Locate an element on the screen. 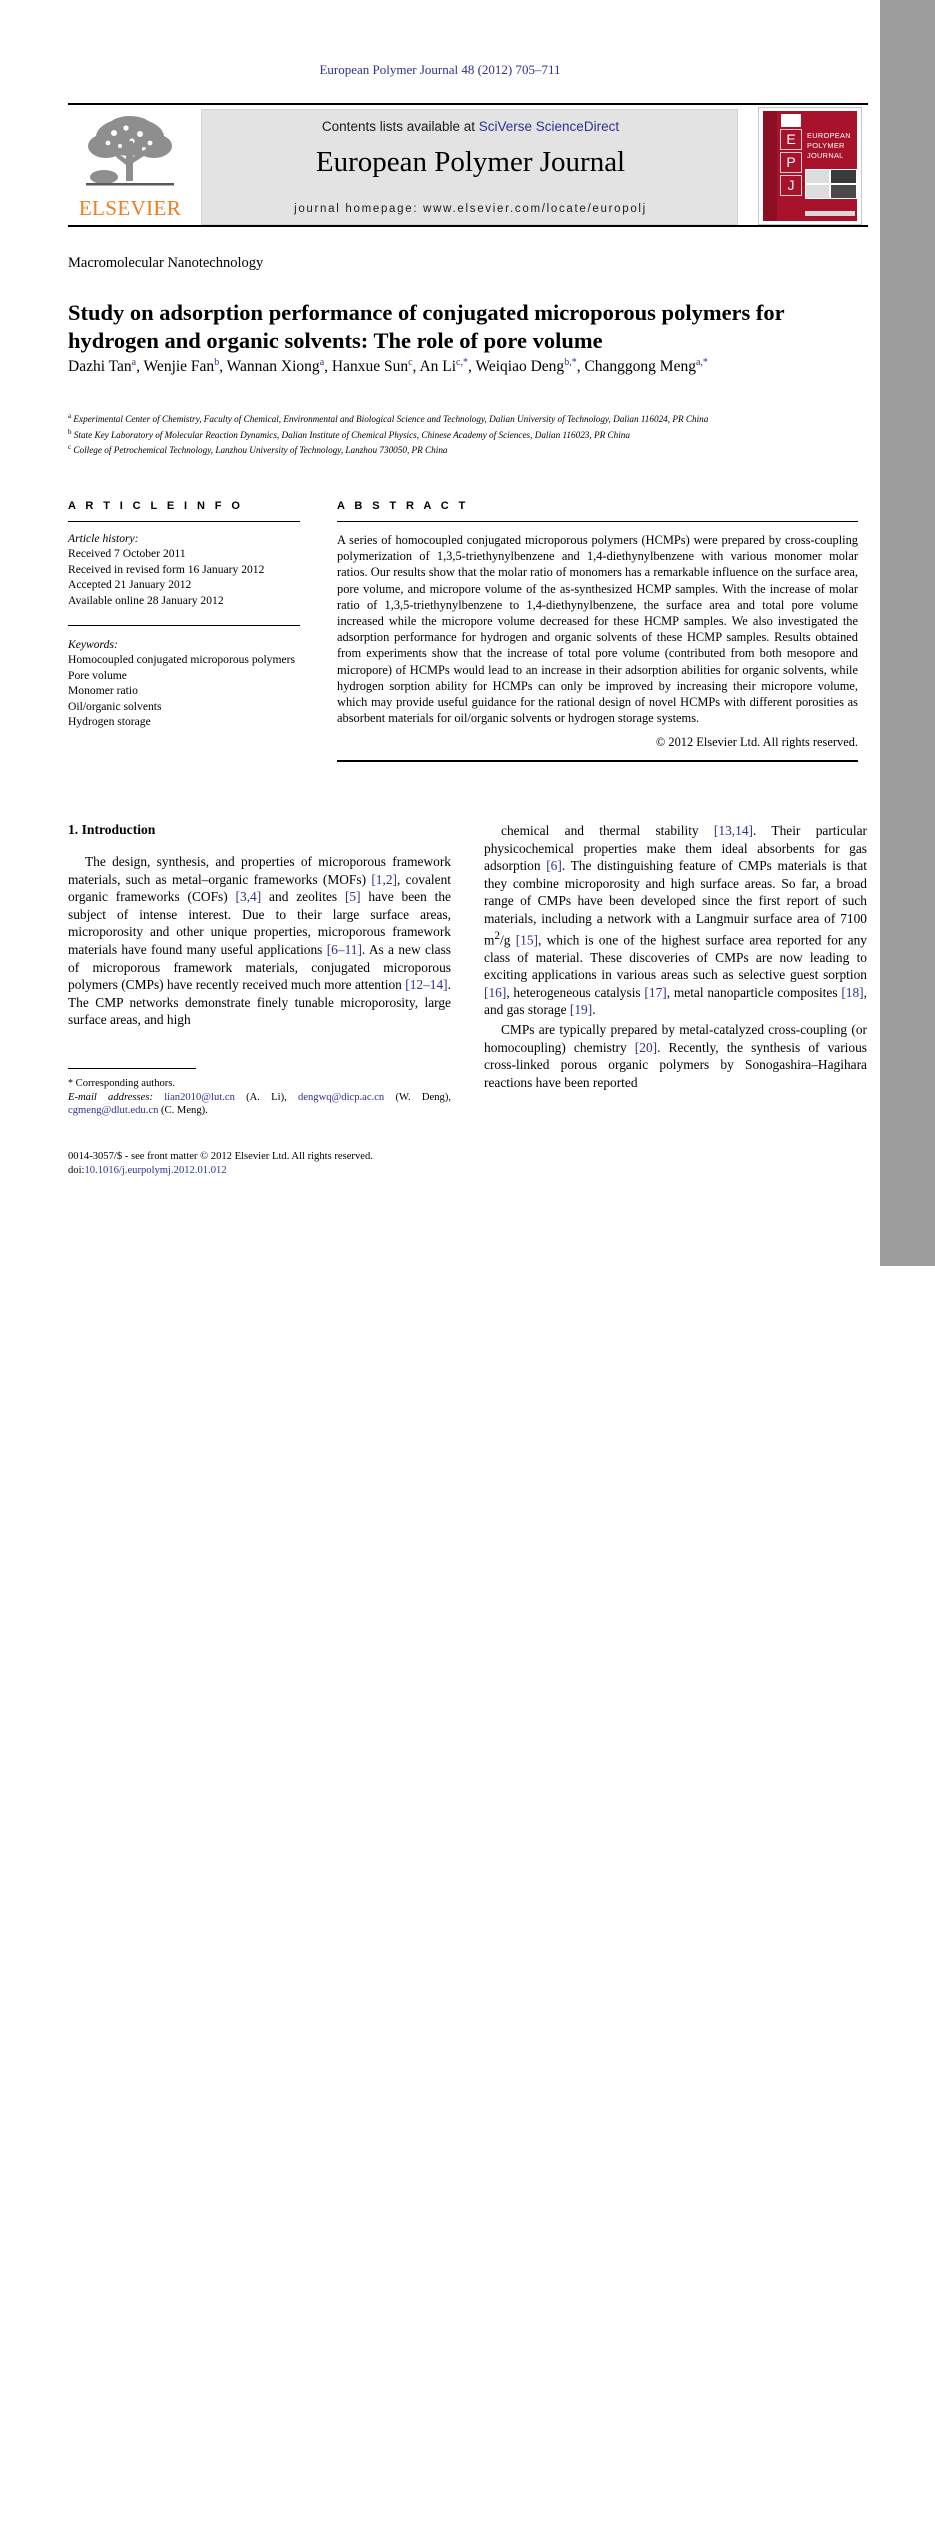 The width and height of the screenshot is (935, 2532). keywords-label: Keywords: is located at coordinates (93, 645).